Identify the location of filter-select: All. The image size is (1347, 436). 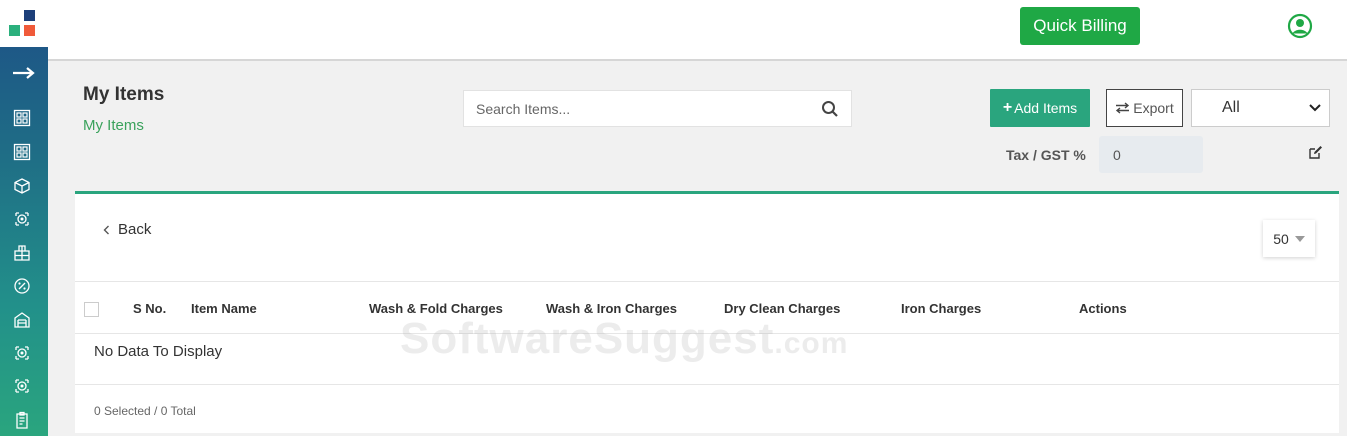
(1260, 108).